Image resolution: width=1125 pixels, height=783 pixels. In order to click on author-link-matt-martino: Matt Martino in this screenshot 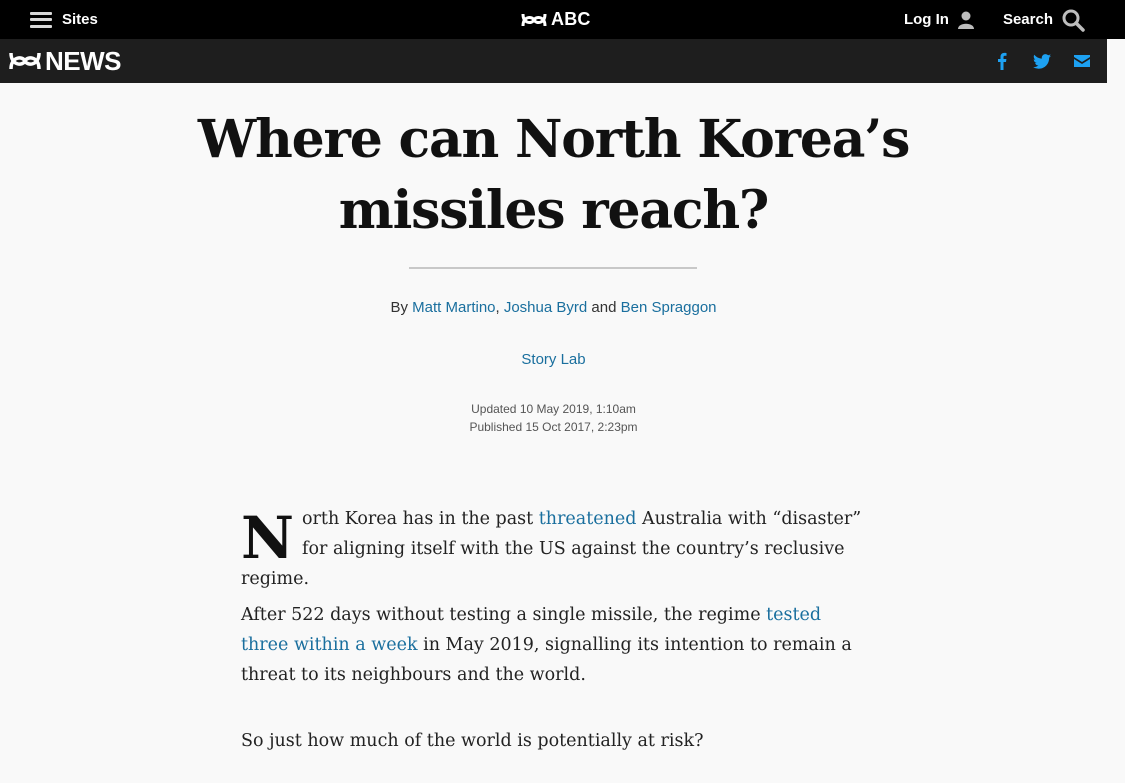, I will do `click(453, 307)`.